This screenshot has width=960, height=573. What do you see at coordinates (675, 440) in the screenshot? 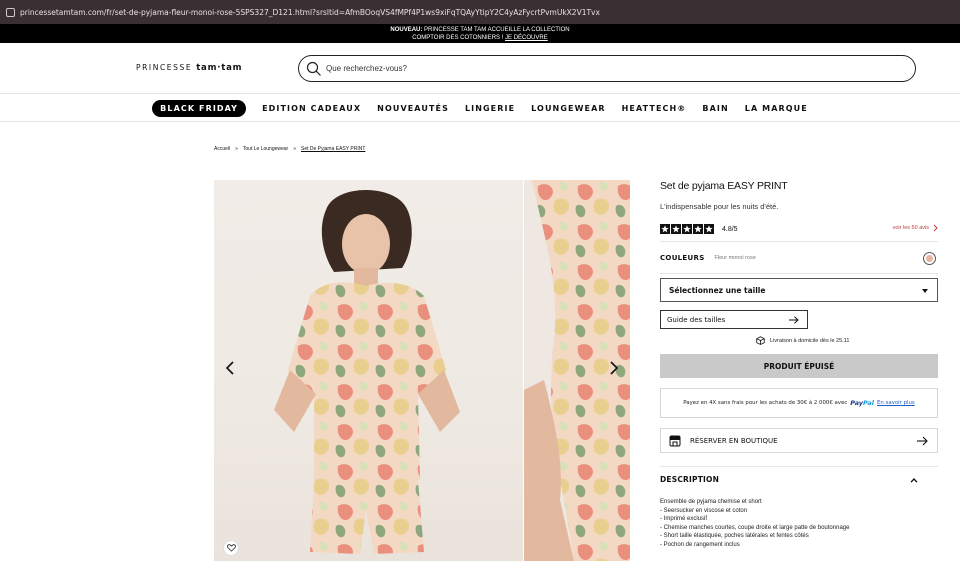
I see `store-icon` at bounding box center [675, 440].